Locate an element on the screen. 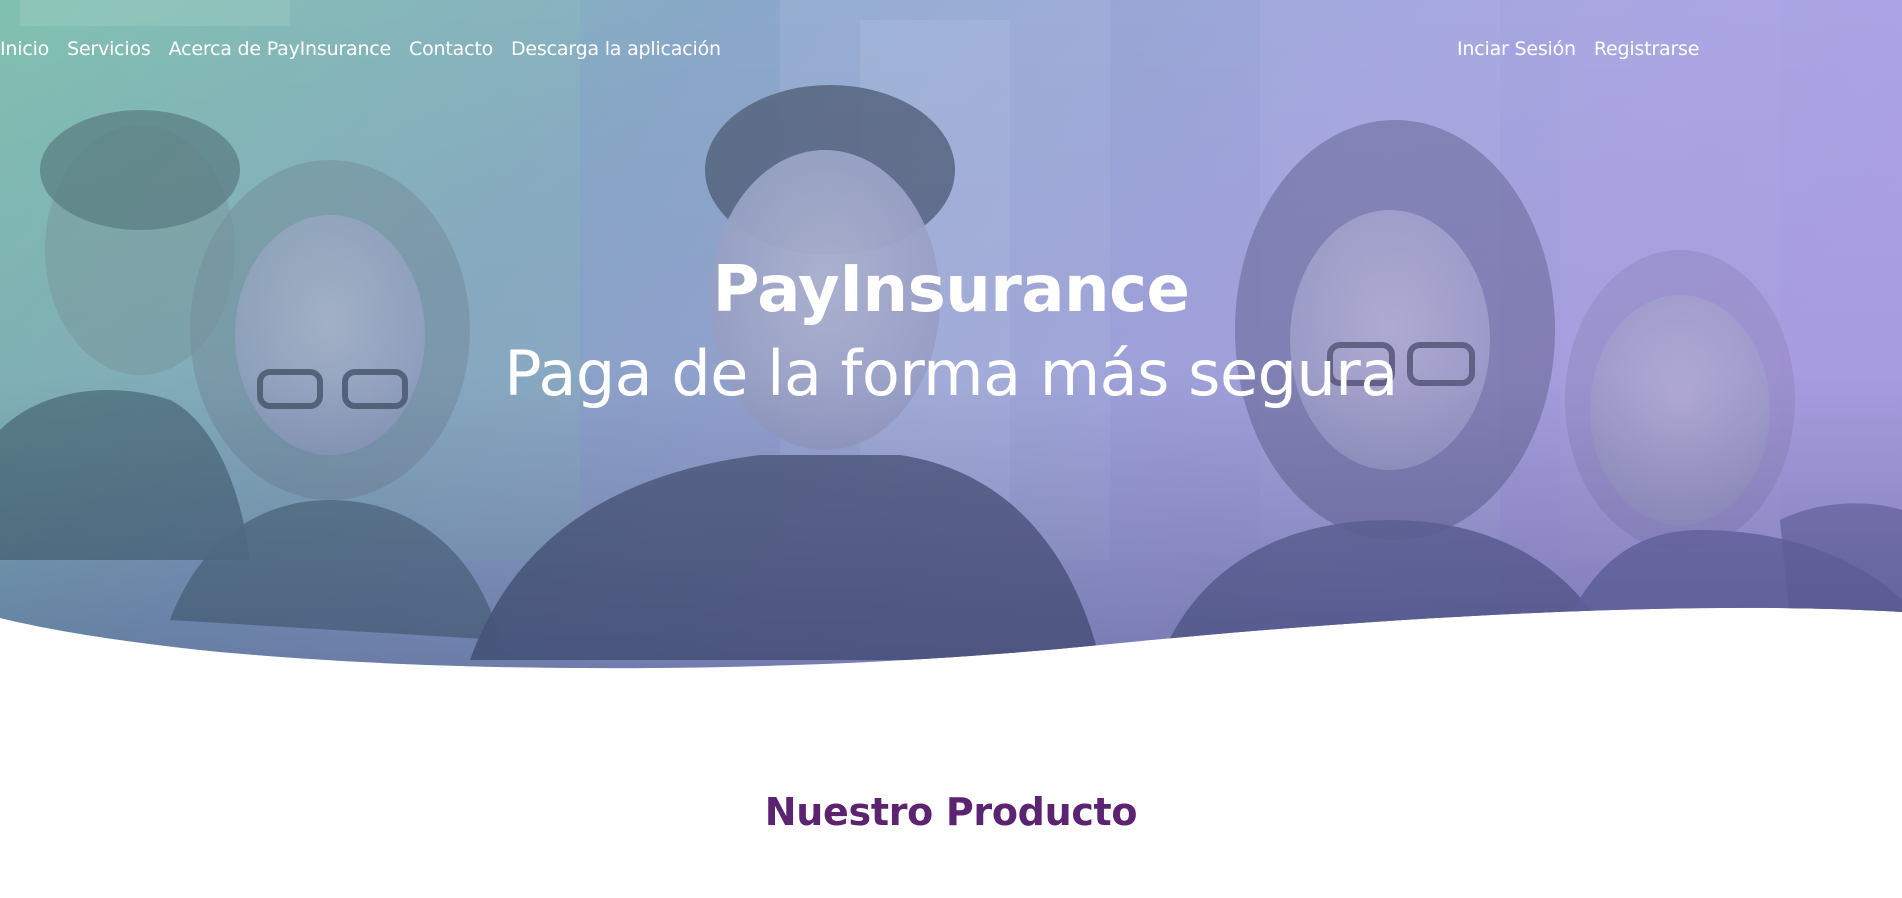  hero-subtitle: Paga de la forma más segura is located at coordinates (951, 373).